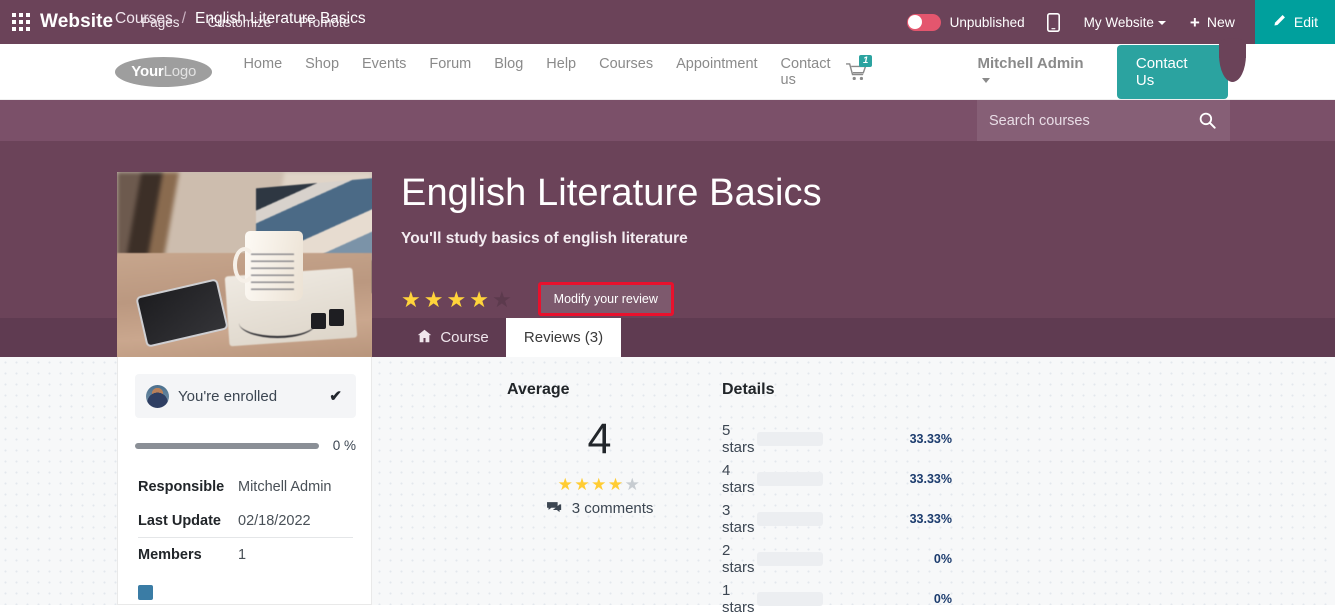 Image resolution: width=1335 pixels, height=616 pixels. What do you see at coordinates (612, 508) in the screenshot?
I see `comments-label: 3 comments` at bounding box center [612, 508].